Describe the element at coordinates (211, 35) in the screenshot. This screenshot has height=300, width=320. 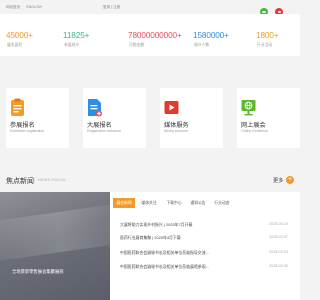
I see `stat-value: 1580000+` at that location.